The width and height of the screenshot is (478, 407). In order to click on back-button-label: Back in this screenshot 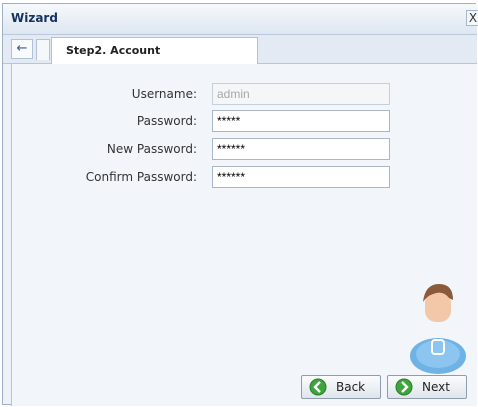, I will do `click(351, 387)`.